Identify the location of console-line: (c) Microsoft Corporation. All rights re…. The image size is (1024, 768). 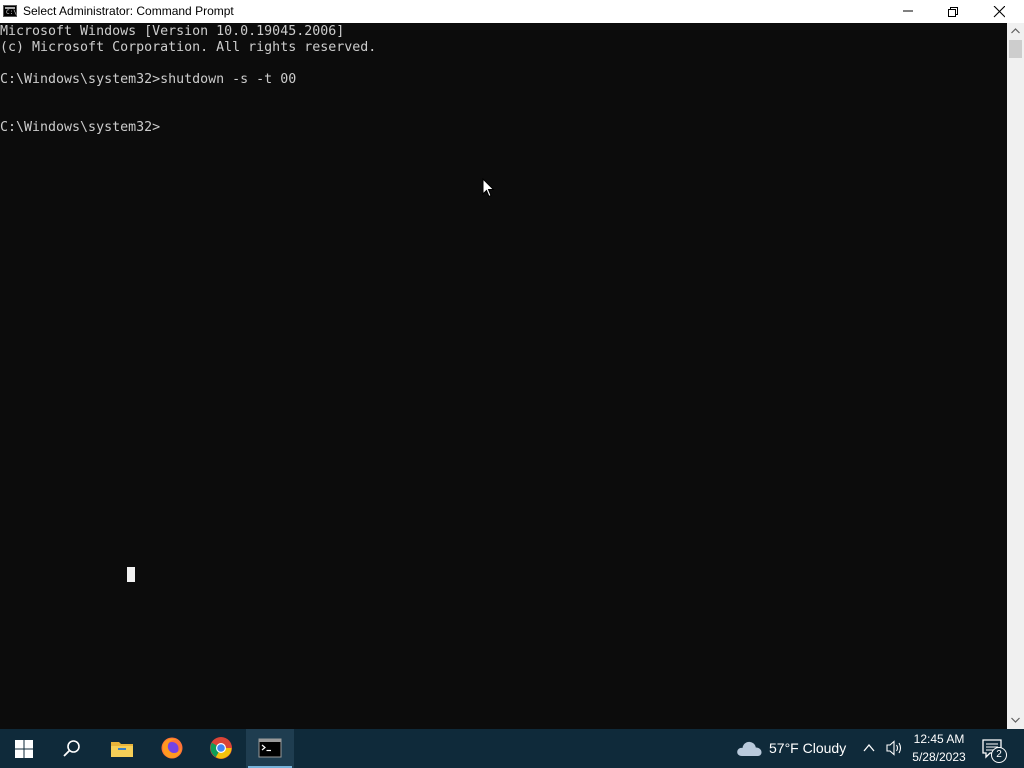
(188, 47).